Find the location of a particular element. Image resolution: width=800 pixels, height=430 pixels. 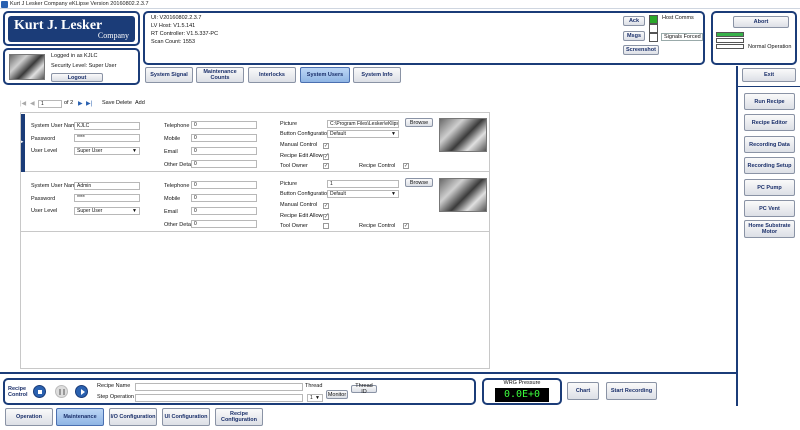

tab-recipe-configuration: Recipe Configuration is located at coordinates (239, 417).